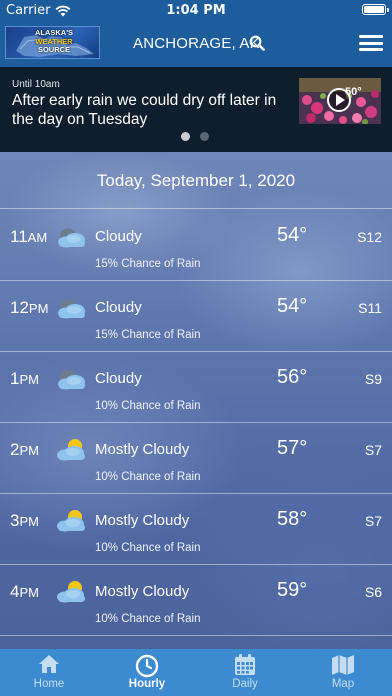  I want to click on calendar-icon, so click(245, 664).